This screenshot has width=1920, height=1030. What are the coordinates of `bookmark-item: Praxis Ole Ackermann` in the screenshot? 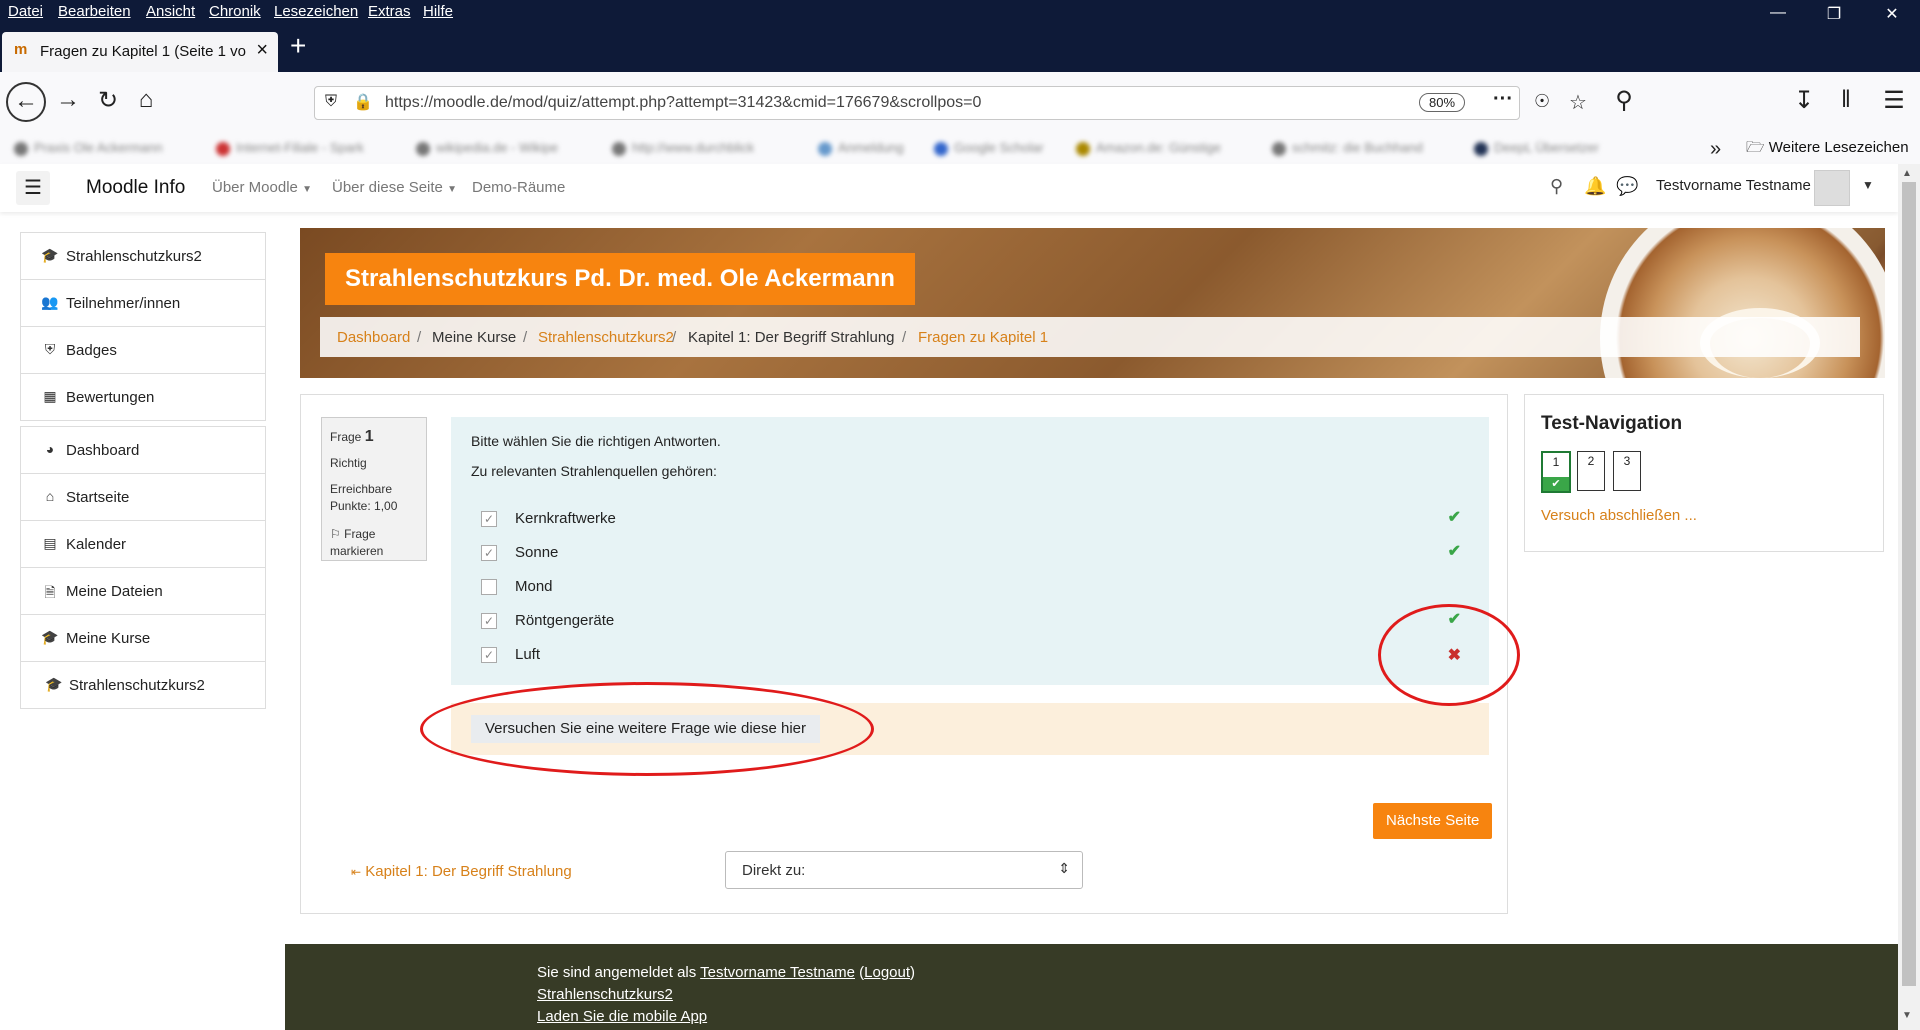 It's located at (88, 148).